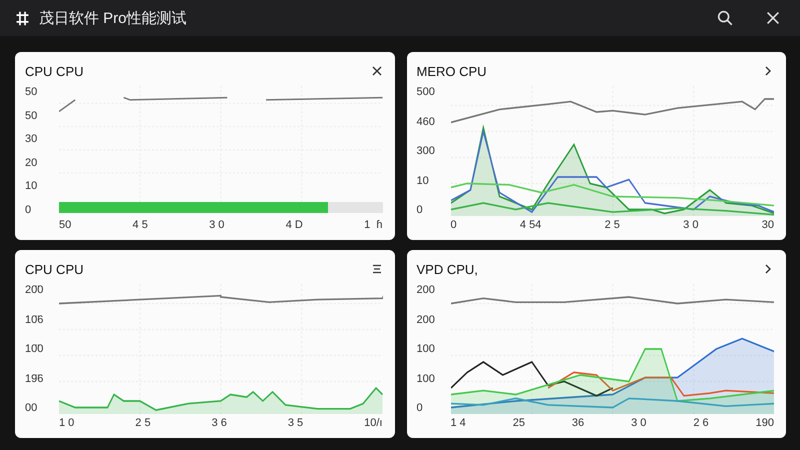 Image resolution: width=800 pixels, height=450 pixels. Describe the element at coordinates (294, 225) in the screenshot. I see `axis-label: 4 D` at that location.